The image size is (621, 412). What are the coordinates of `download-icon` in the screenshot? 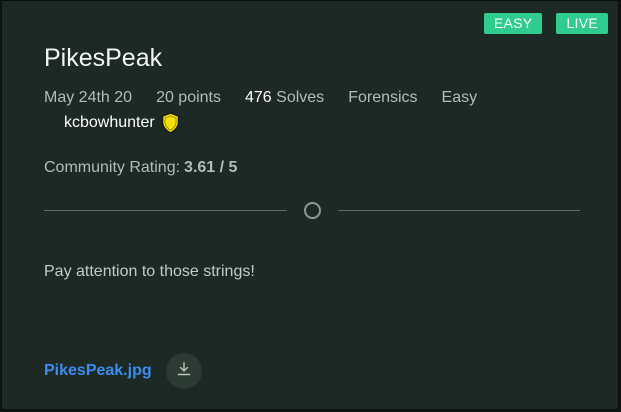 It's located at (184, 371).